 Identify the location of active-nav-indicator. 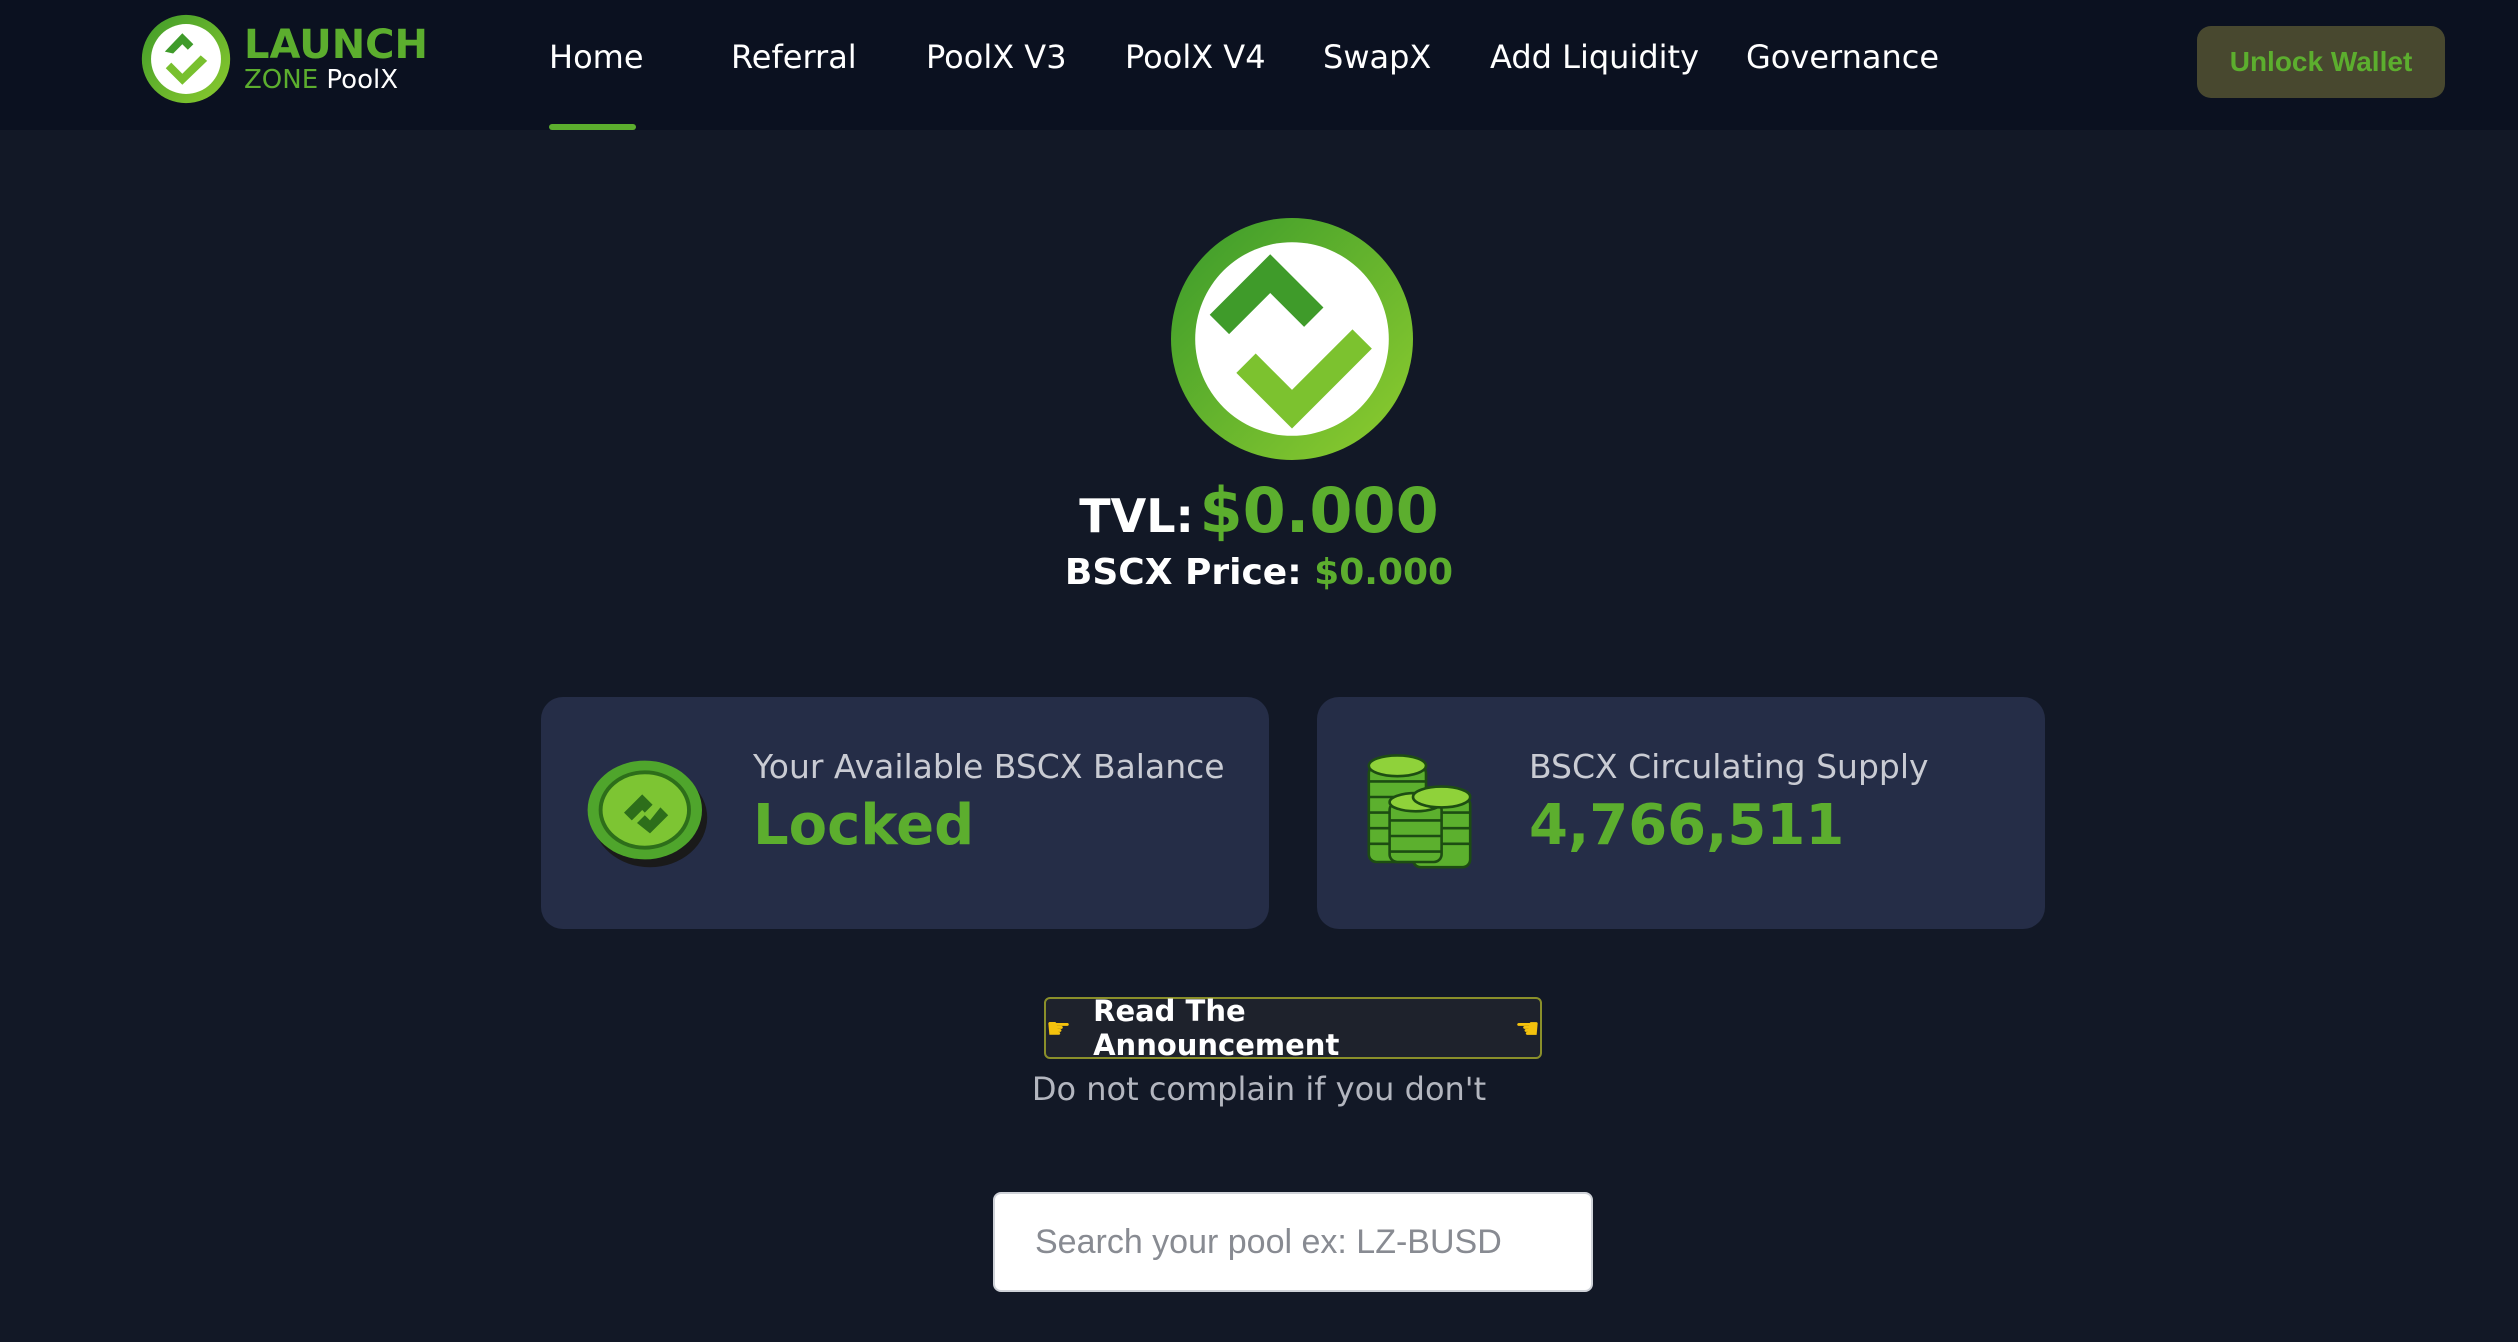
(592, 127).